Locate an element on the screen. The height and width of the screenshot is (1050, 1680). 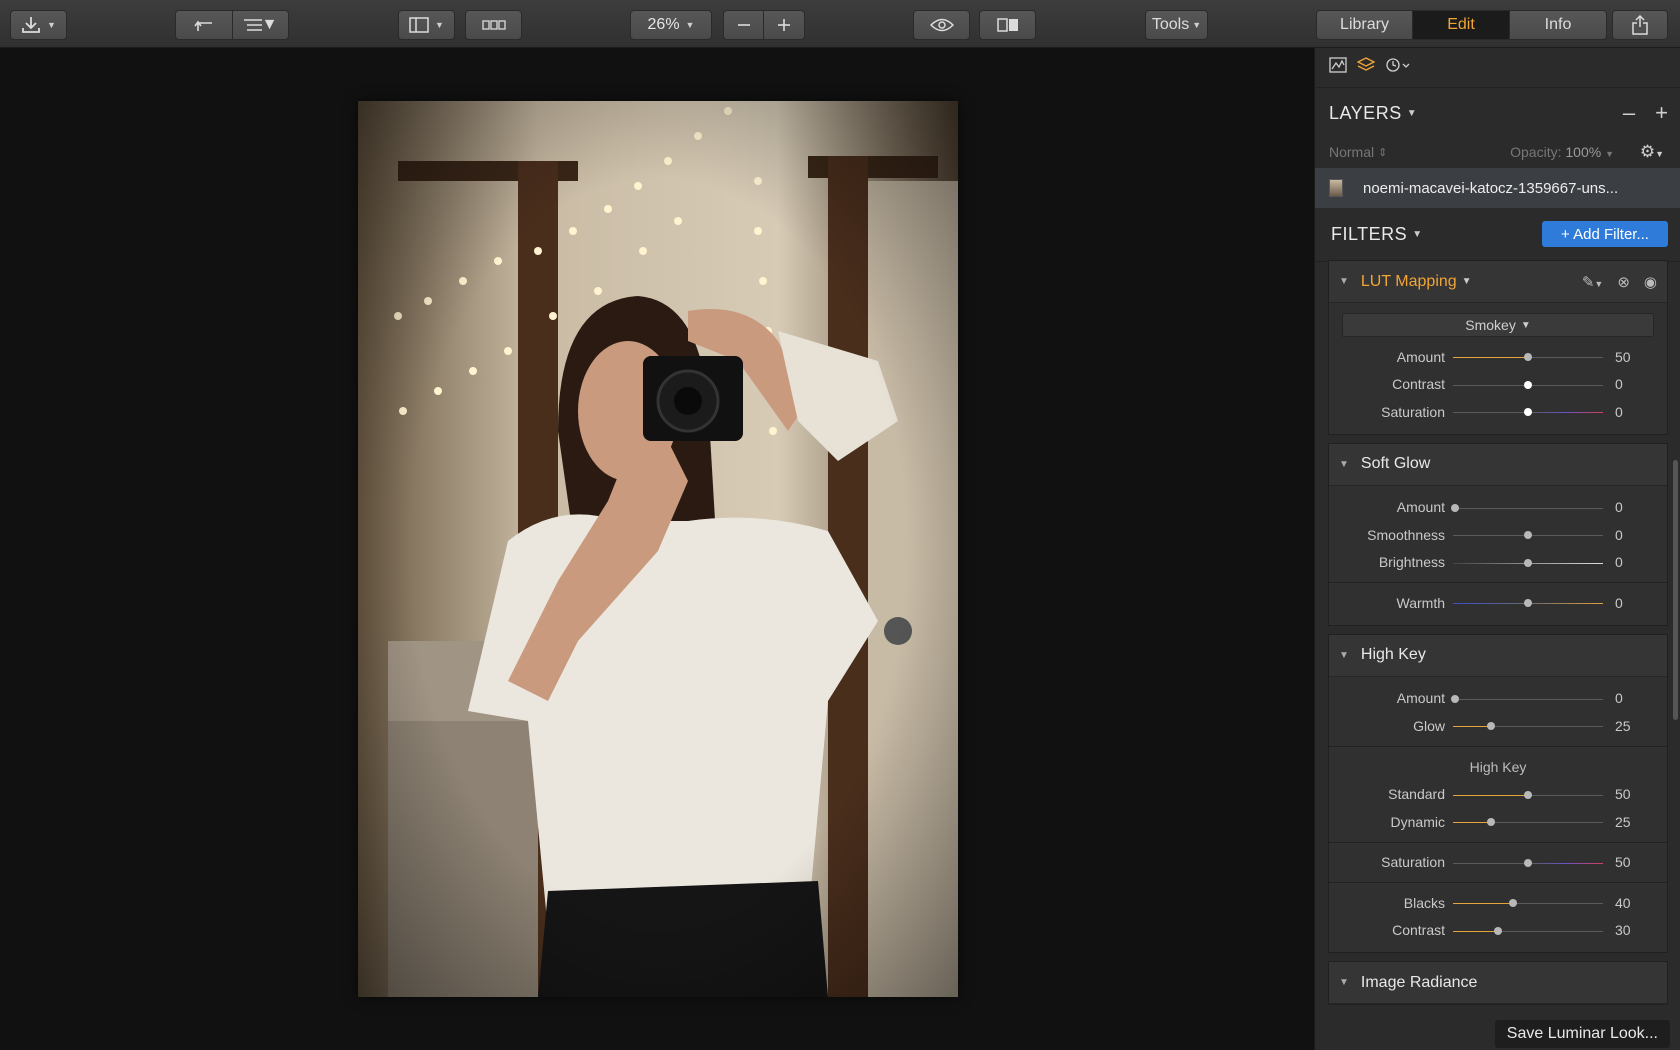
history-clock-icon is located at coordinates (1398, 67).